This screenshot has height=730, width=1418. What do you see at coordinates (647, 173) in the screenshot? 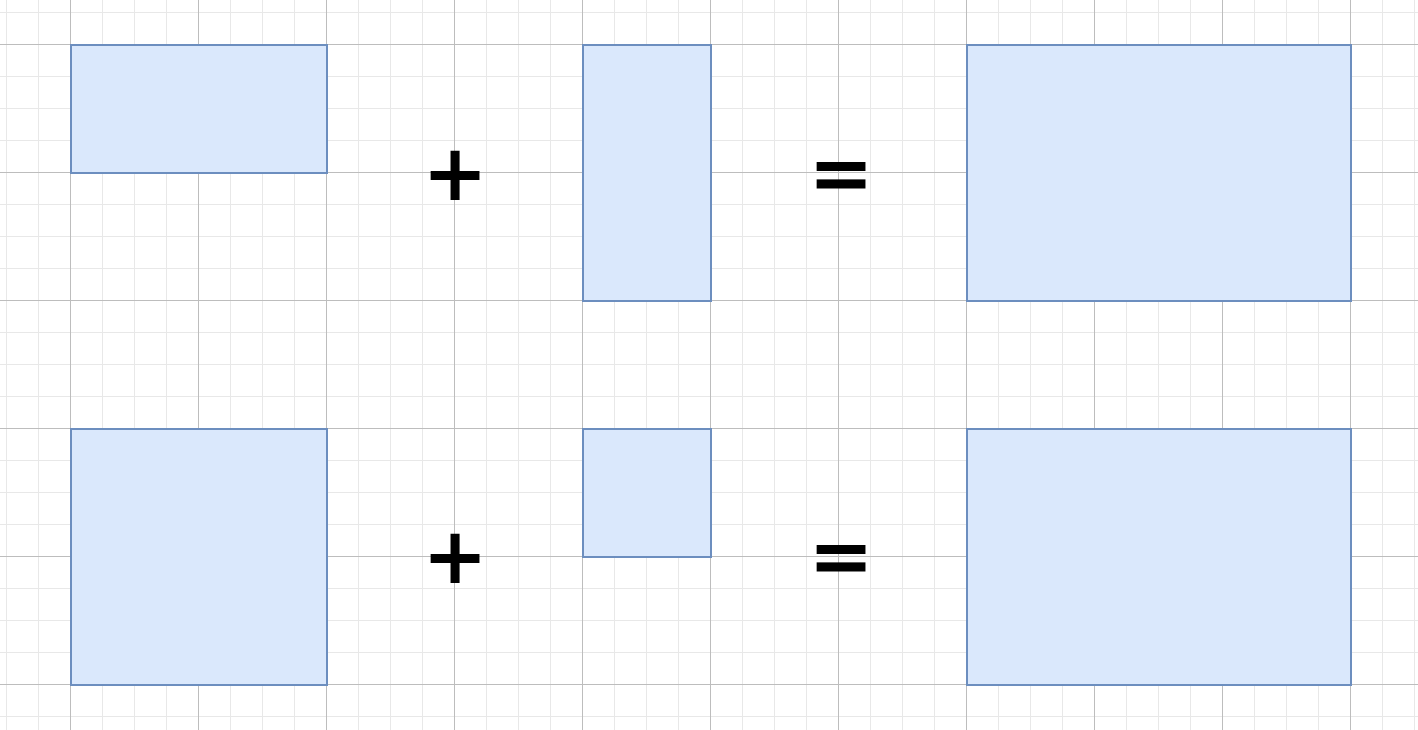
I see `row1-operand-2-rect` at bounding box center [647, 173].